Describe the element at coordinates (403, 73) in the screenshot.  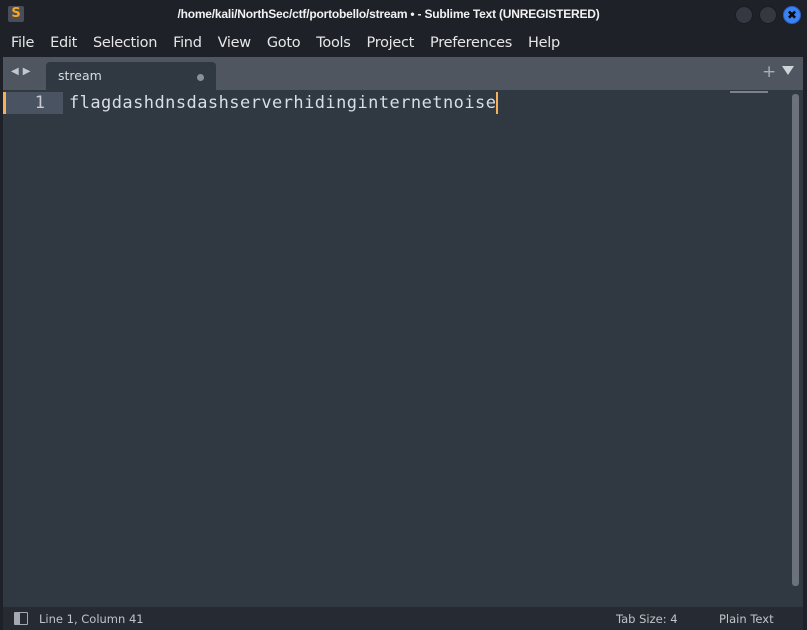
I see `tab-bar: ◀ ▶ stream +` at that location.